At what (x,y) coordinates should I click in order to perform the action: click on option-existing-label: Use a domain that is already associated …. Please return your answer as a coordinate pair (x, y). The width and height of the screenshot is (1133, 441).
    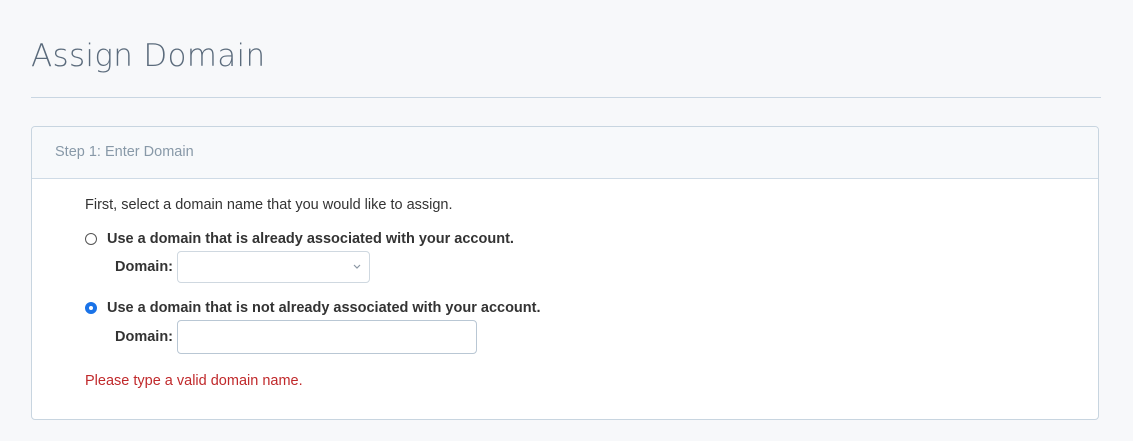
    Looking at the image, I should click on (310, 239).